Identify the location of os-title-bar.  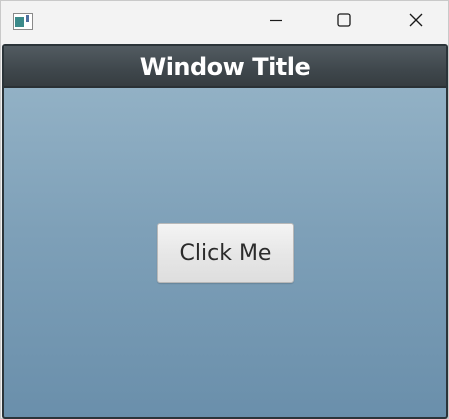
(224, 22).